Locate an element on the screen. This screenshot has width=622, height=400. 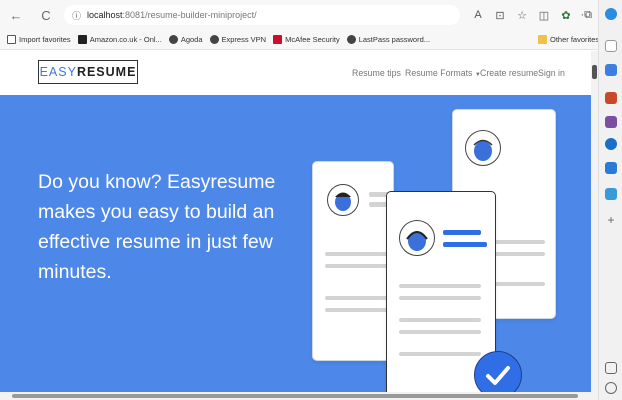
horizontal-scrollbar is located at coordinates (299, 396).